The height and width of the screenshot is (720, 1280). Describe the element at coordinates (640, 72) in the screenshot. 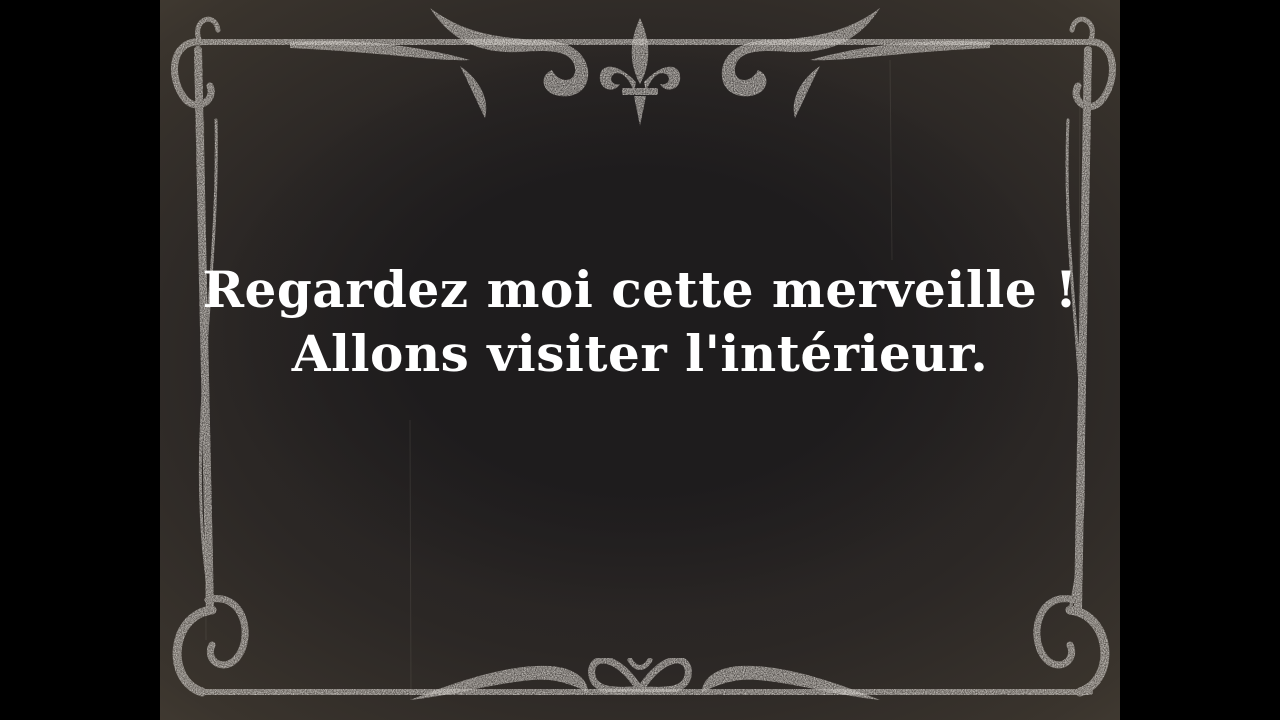

I see `fleur-de-lis-icon` at that location.